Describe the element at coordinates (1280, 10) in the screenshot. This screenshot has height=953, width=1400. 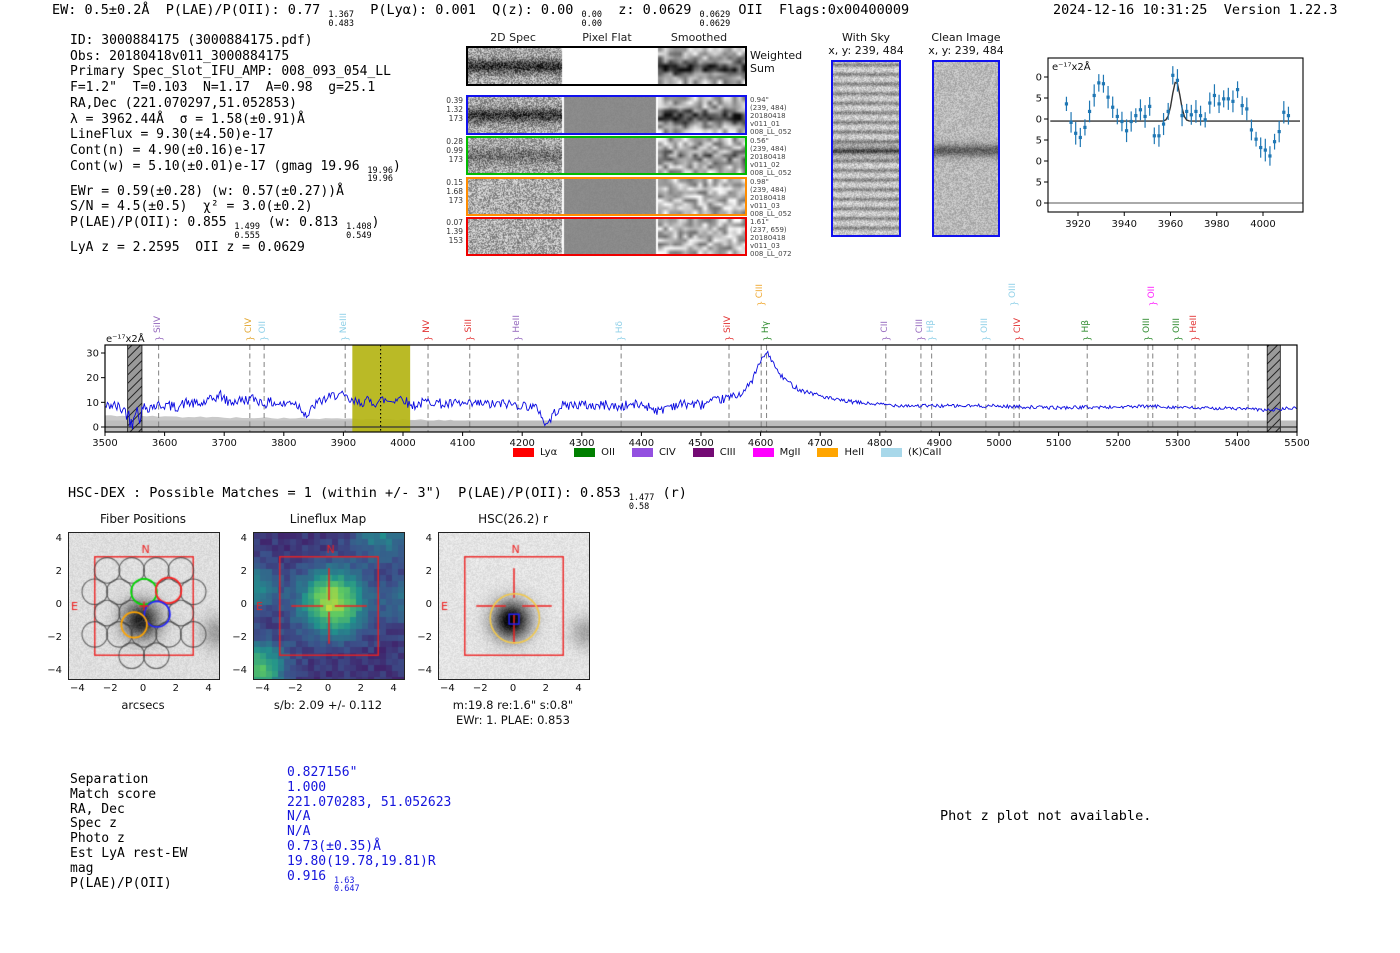
I see `report-version: Version 1.22.3` at that location.